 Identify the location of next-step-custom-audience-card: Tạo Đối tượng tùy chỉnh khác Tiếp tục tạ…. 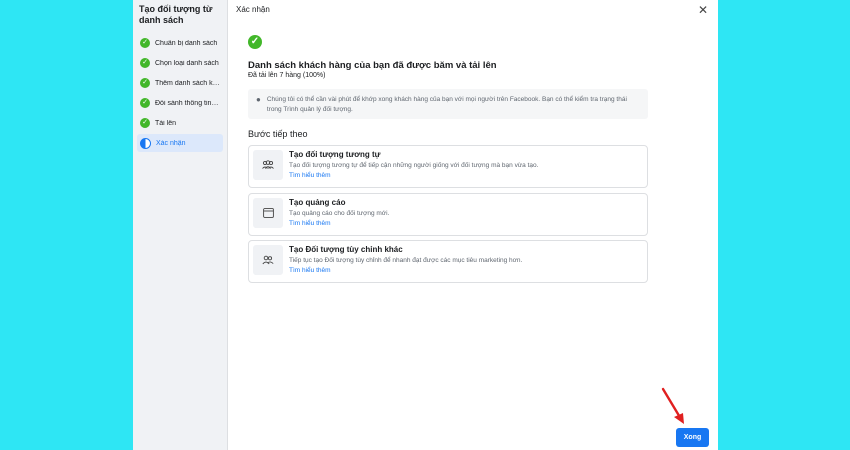
(448, 261).